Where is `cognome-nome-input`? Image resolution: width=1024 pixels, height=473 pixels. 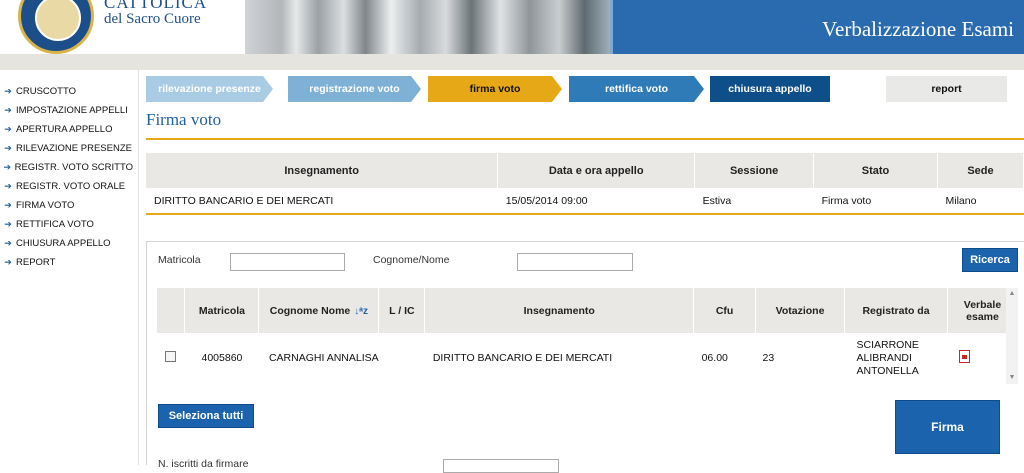 cognome-nome-input is located at coordinates (575, 262).